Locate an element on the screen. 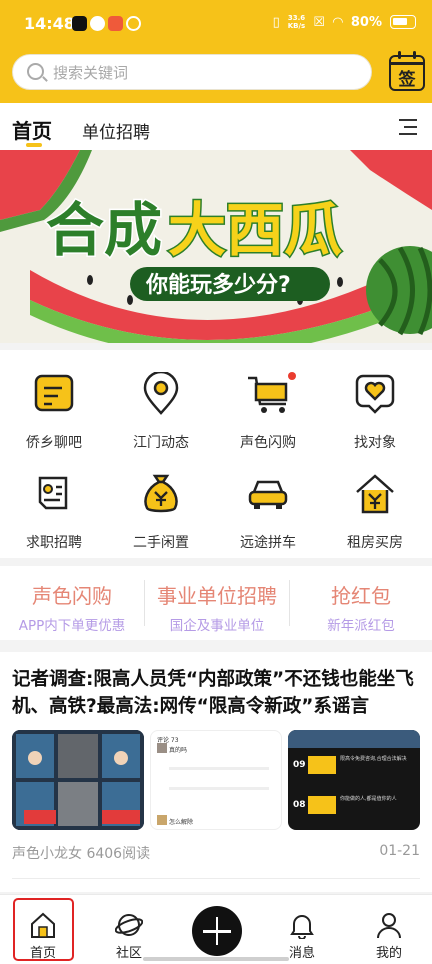  grid-item-dating: 找对象 is located at coordinates (375, 402).